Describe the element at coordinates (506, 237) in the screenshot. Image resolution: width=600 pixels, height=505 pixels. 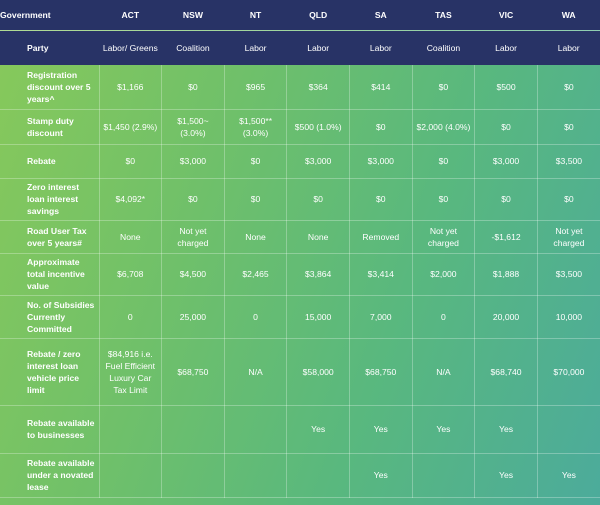
I see `table-cell: -$1,612` at that location.